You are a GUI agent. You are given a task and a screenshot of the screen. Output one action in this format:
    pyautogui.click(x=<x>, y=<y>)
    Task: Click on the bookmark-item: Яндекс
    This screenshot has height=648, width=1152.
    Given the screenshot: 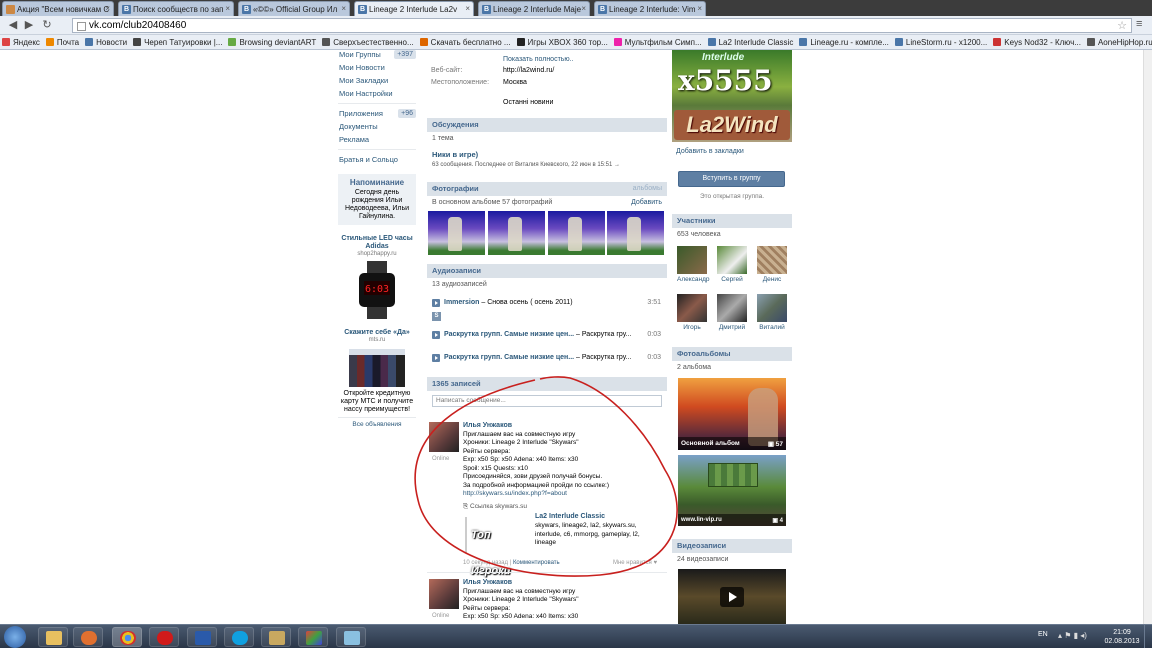 What is the action you would take?
    pyautogui.click(x=22, y=42)
    